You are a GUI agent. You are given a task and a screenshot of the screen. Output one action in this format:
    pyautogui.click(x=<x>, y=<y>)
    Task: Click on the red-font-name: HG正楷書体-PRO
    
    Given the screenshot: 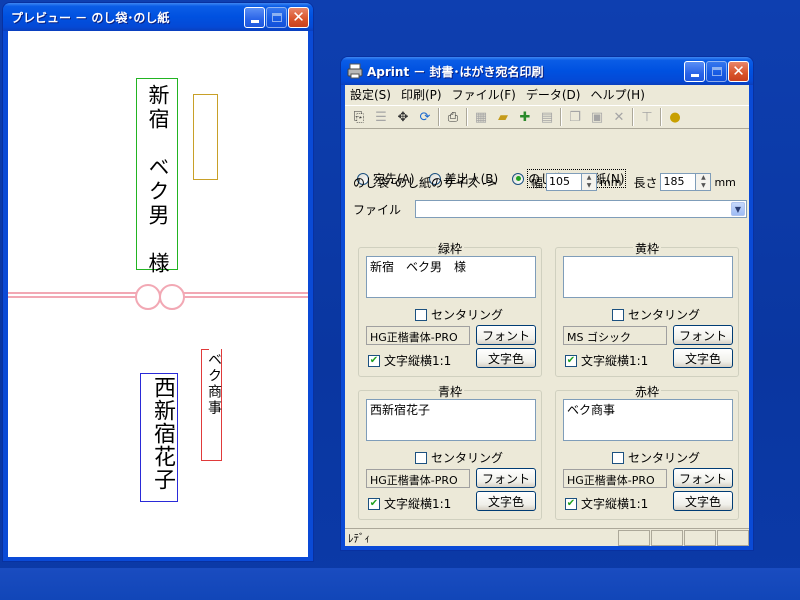 What is the action you would take?
    pyautogui.click(x=615, y=478)
    